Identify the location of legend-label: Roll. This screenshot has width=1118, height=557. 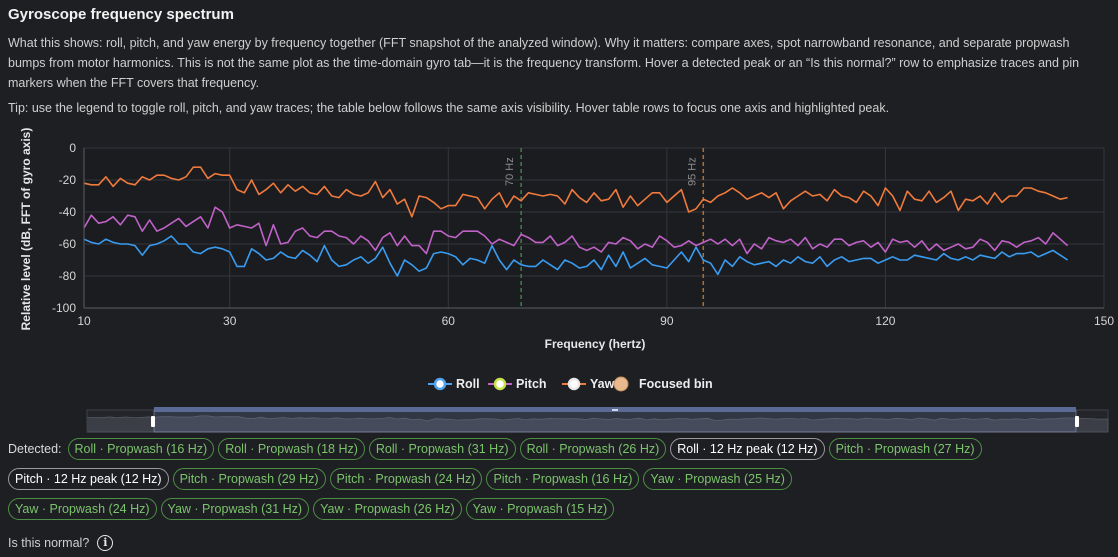
(468, 384).